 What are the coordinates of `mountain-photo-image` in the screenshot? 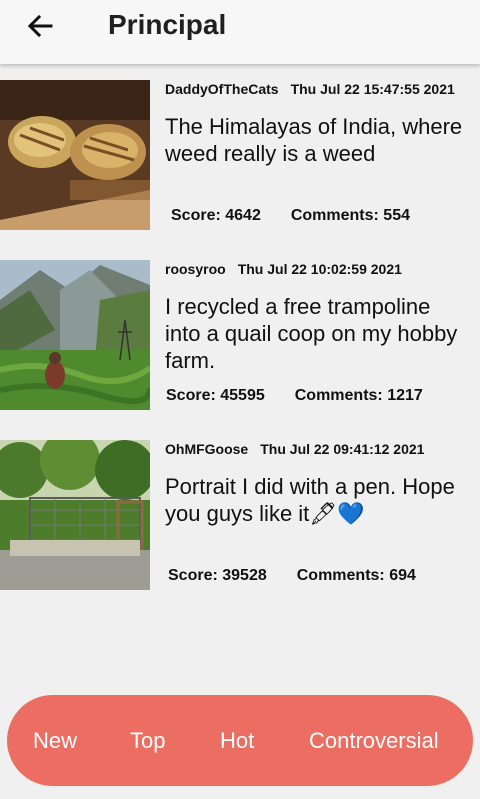 It's located at (75, 335).